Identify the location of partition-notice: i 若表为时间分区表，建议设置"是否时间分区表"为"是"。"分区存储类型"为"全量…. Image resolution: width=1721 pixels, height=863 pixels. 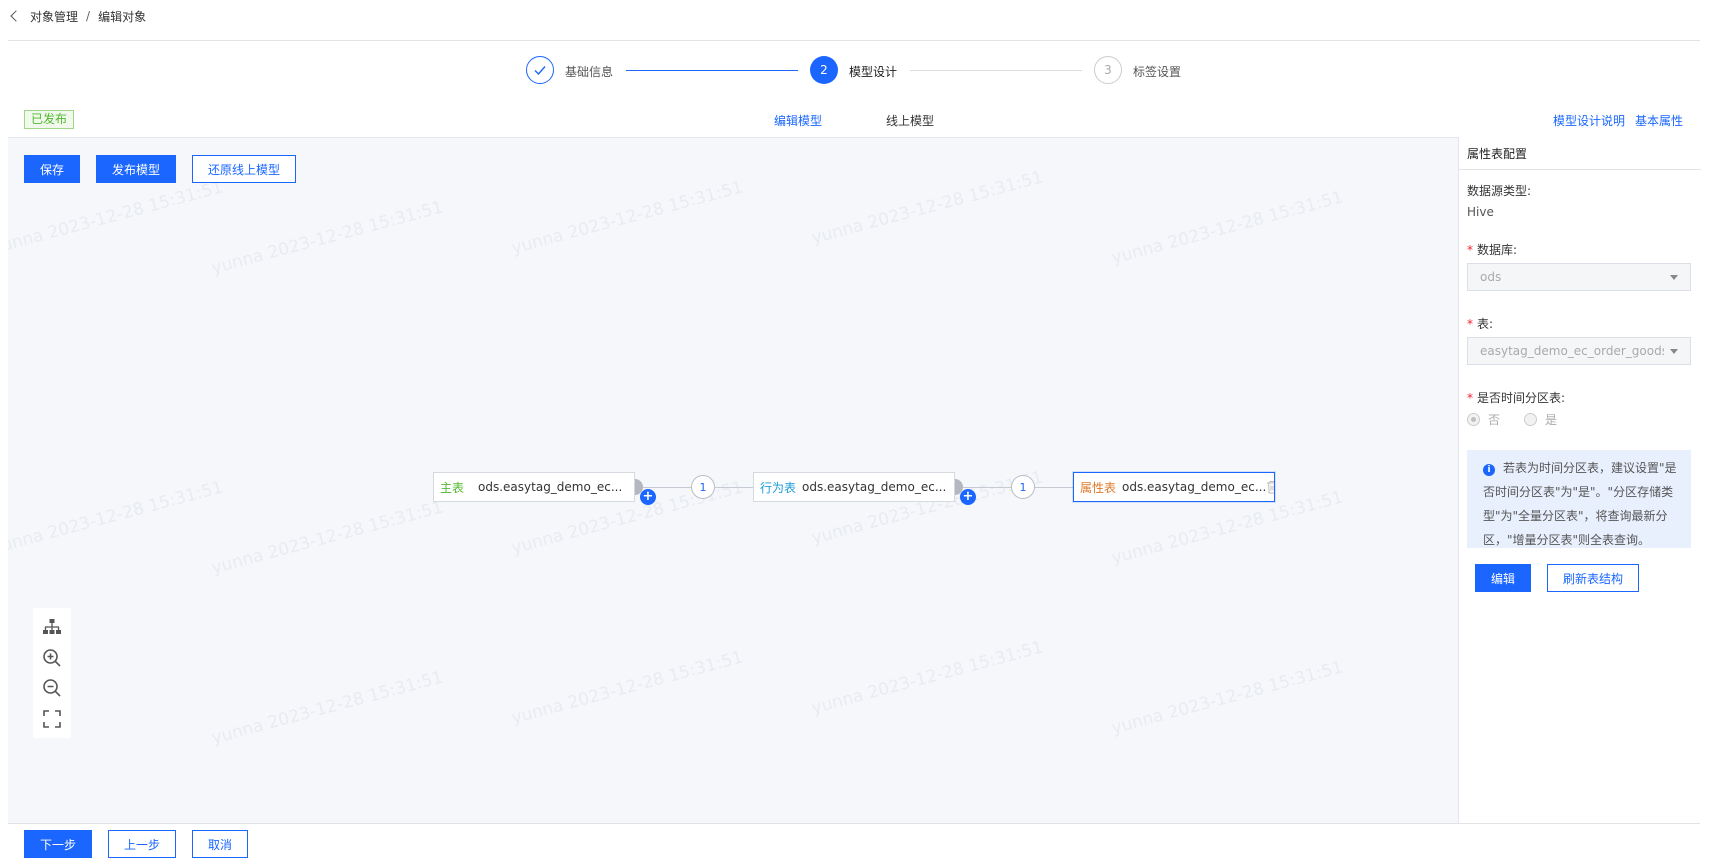
(1579, 499).